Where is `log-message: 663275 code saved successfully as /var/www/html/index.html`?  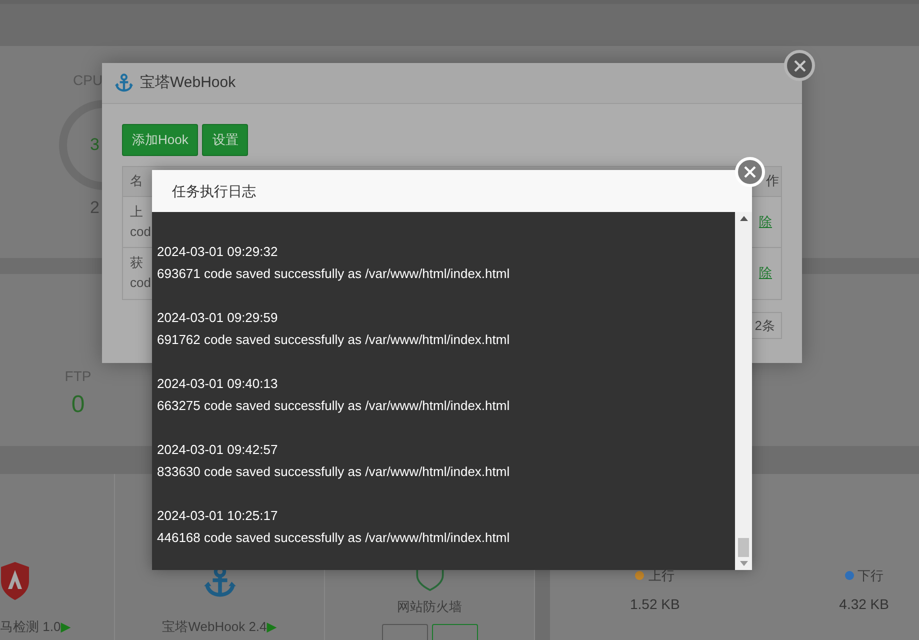 log-message: 663275 code saved successfully as /var/www/html/index.html is located at coordinates (334, 406).